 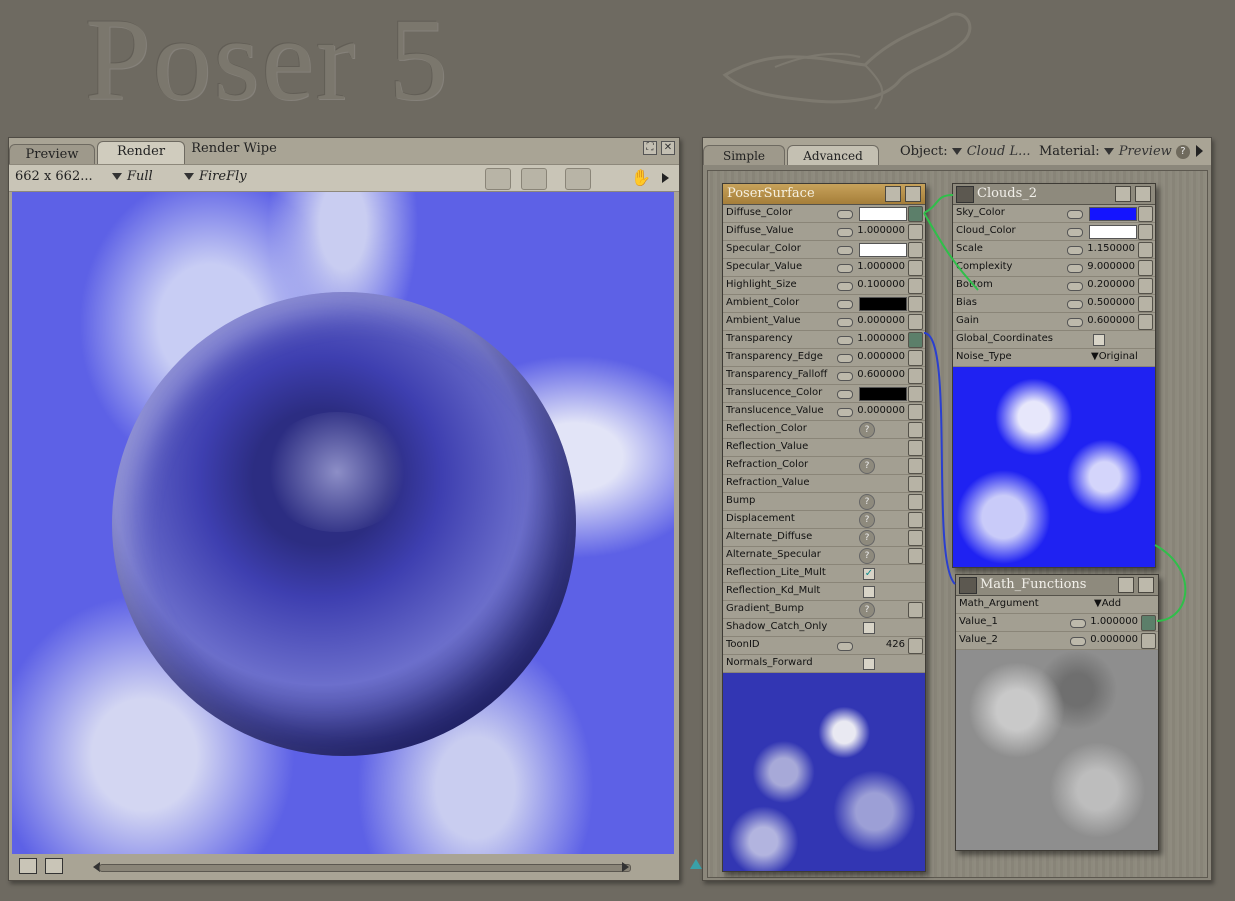 What do you see at coordinates (132, 176) in the screenshot?
I see `quality-select: Full` at bounding box center [132, 176].